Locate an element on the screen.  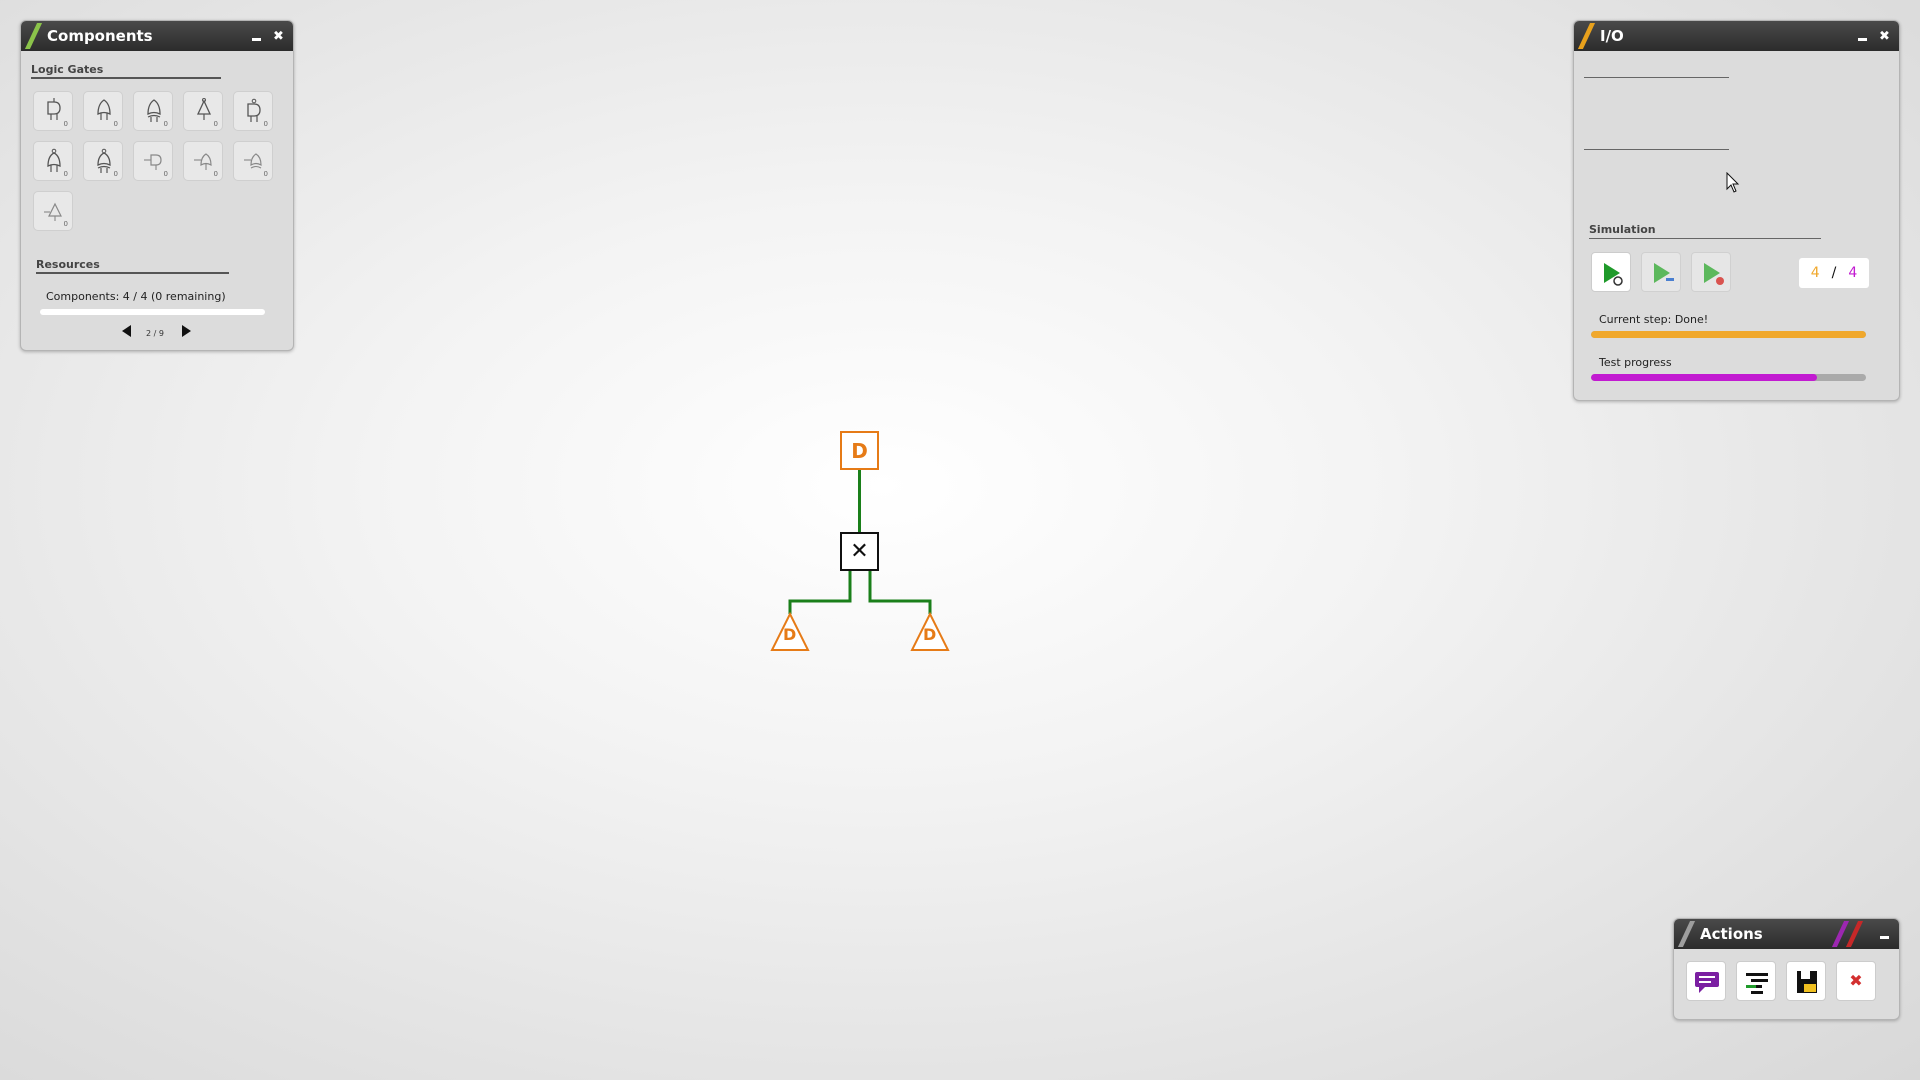
step-button is located at coordinates (1661, 272).